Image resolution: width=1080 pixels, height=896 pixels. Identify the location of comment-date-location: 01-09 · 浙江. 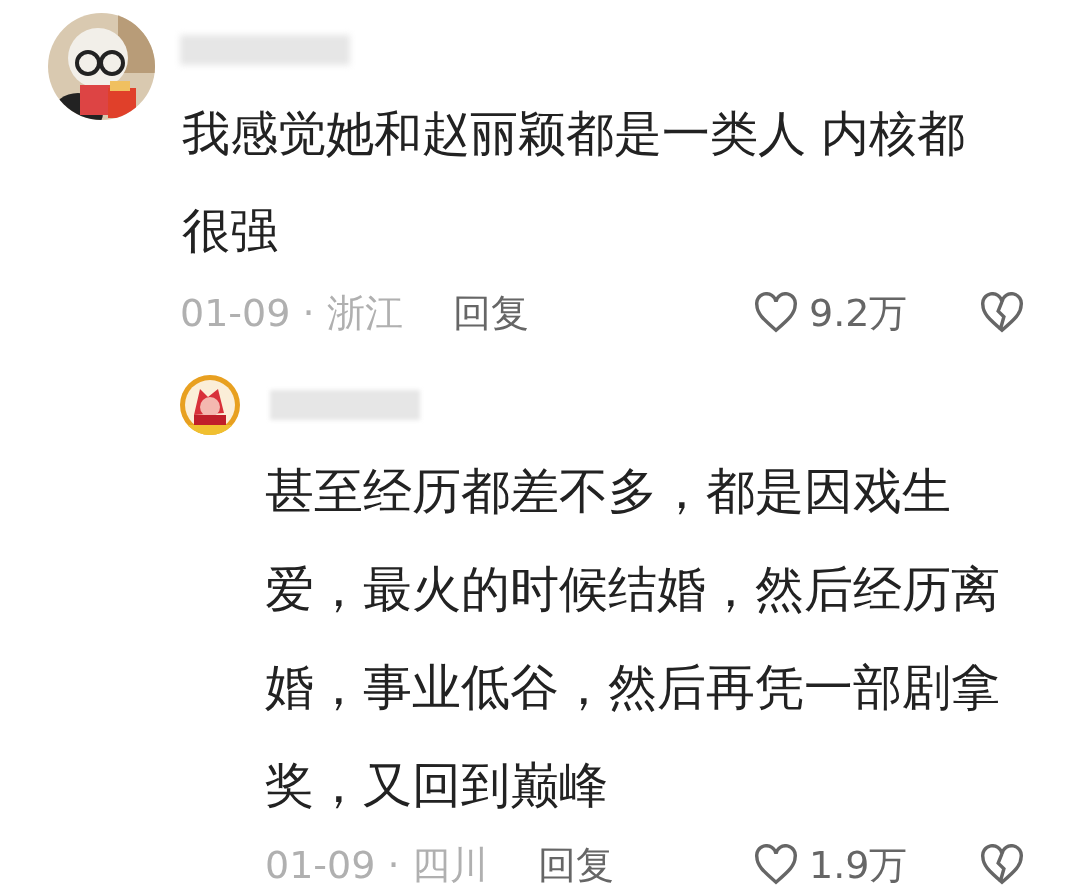
(291, 313).